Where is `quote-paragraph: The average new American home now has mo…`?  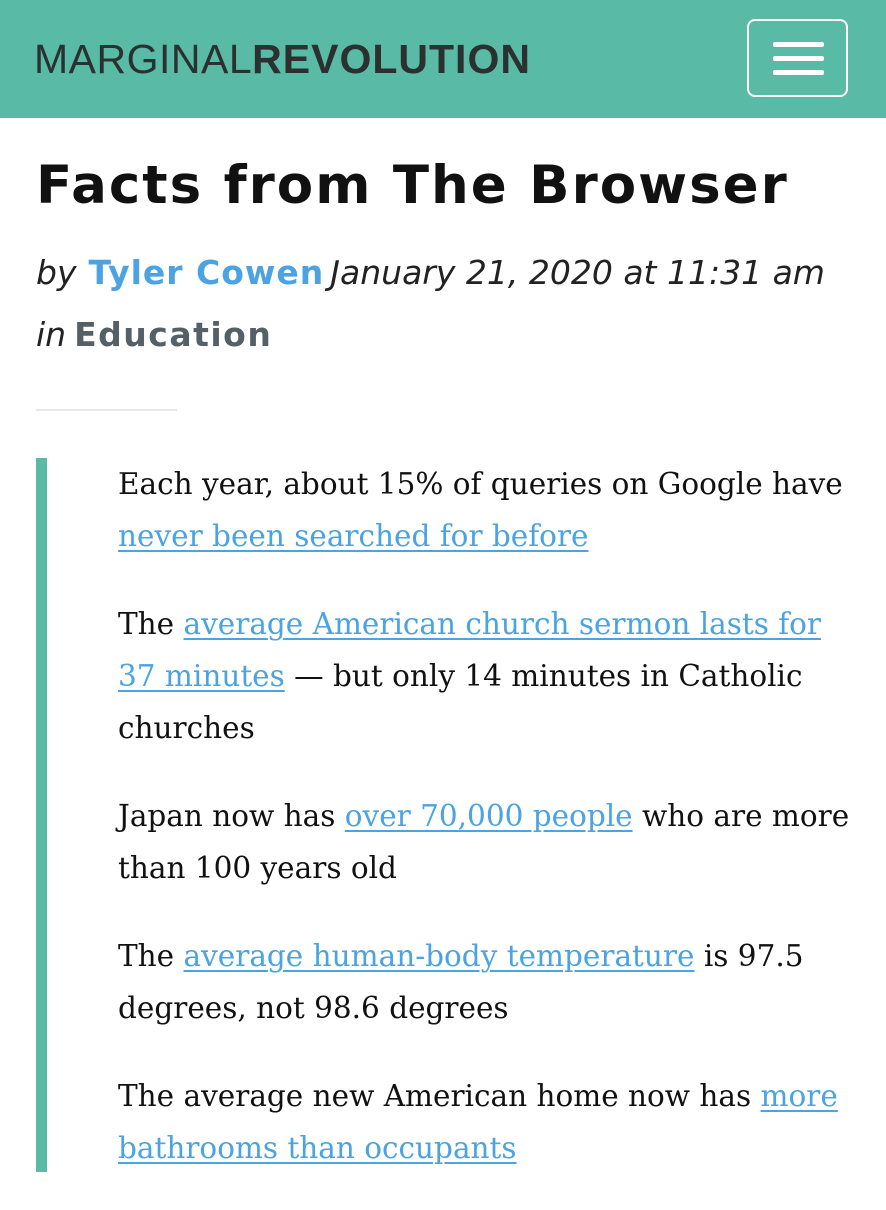
quote-paragraph: The average new American home now has mo… is located at coordinates (488, 1122).